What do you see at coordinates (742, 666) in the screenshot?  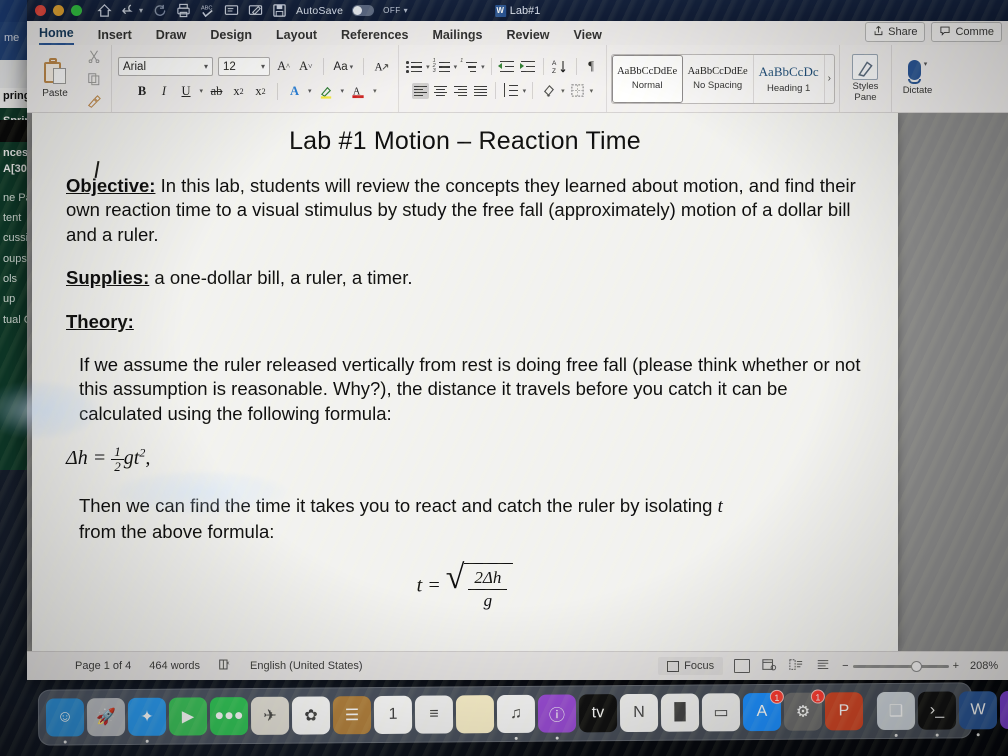 I see `print-layout-view-button` at bounding box center [742, 666].